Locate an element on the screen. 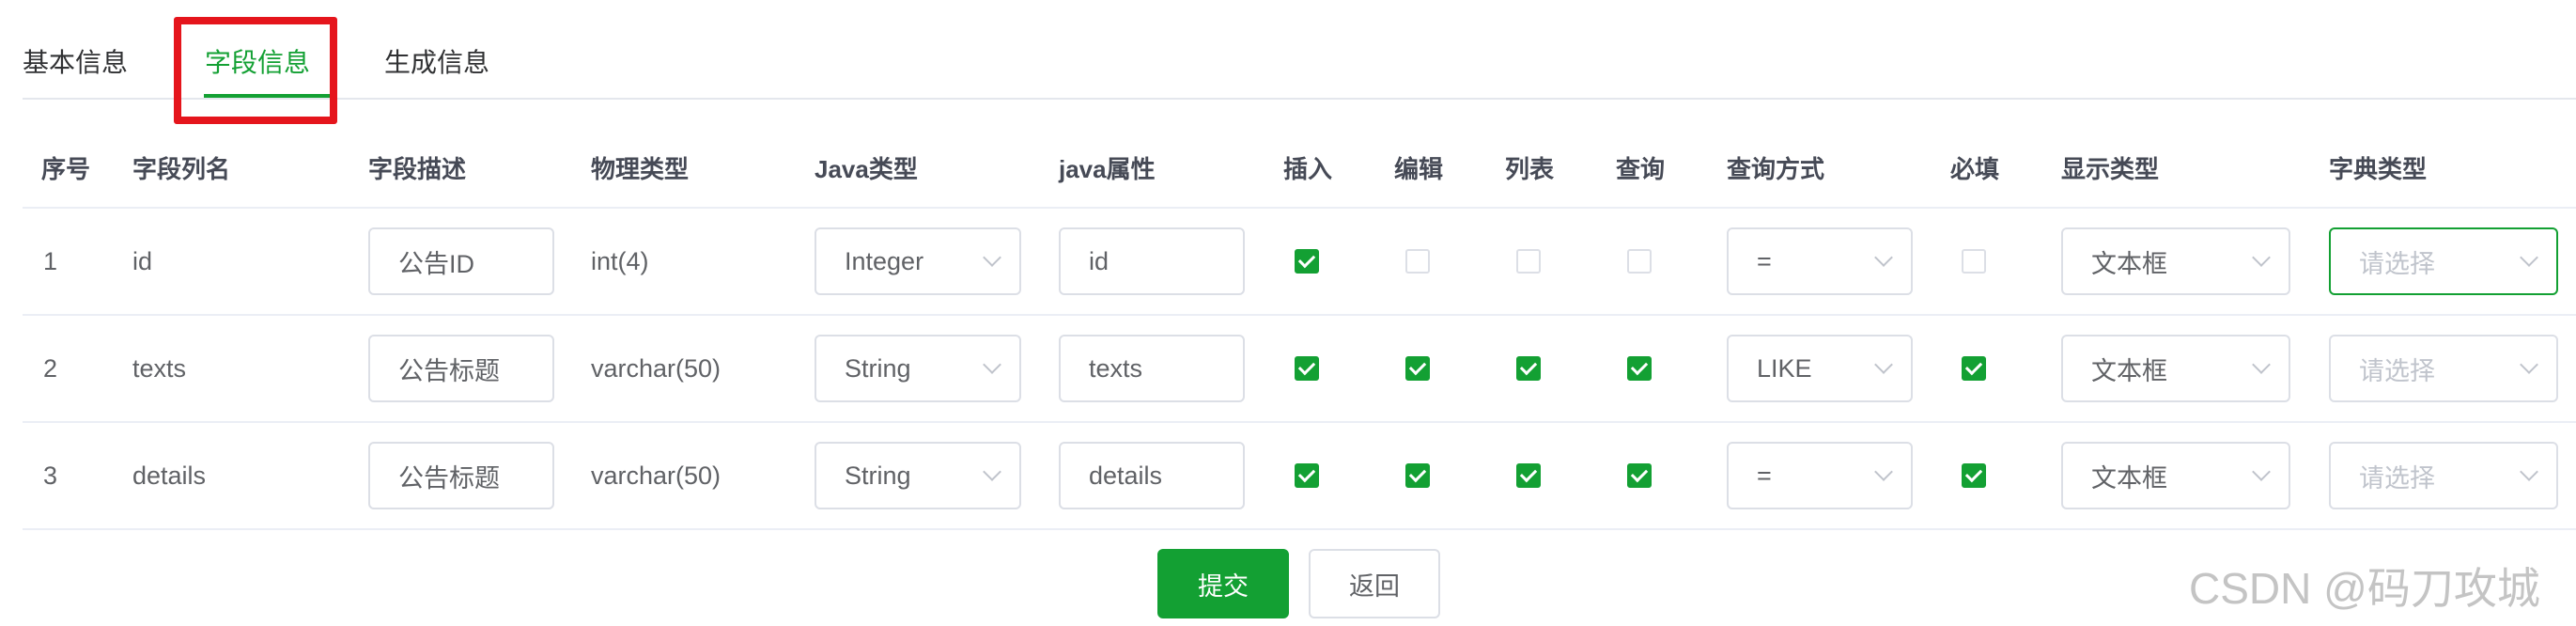 Image resolution: width=2576 pixels, height=626 pixels. header-html-type: 显示类型 is located at coordinates (2110, 168).